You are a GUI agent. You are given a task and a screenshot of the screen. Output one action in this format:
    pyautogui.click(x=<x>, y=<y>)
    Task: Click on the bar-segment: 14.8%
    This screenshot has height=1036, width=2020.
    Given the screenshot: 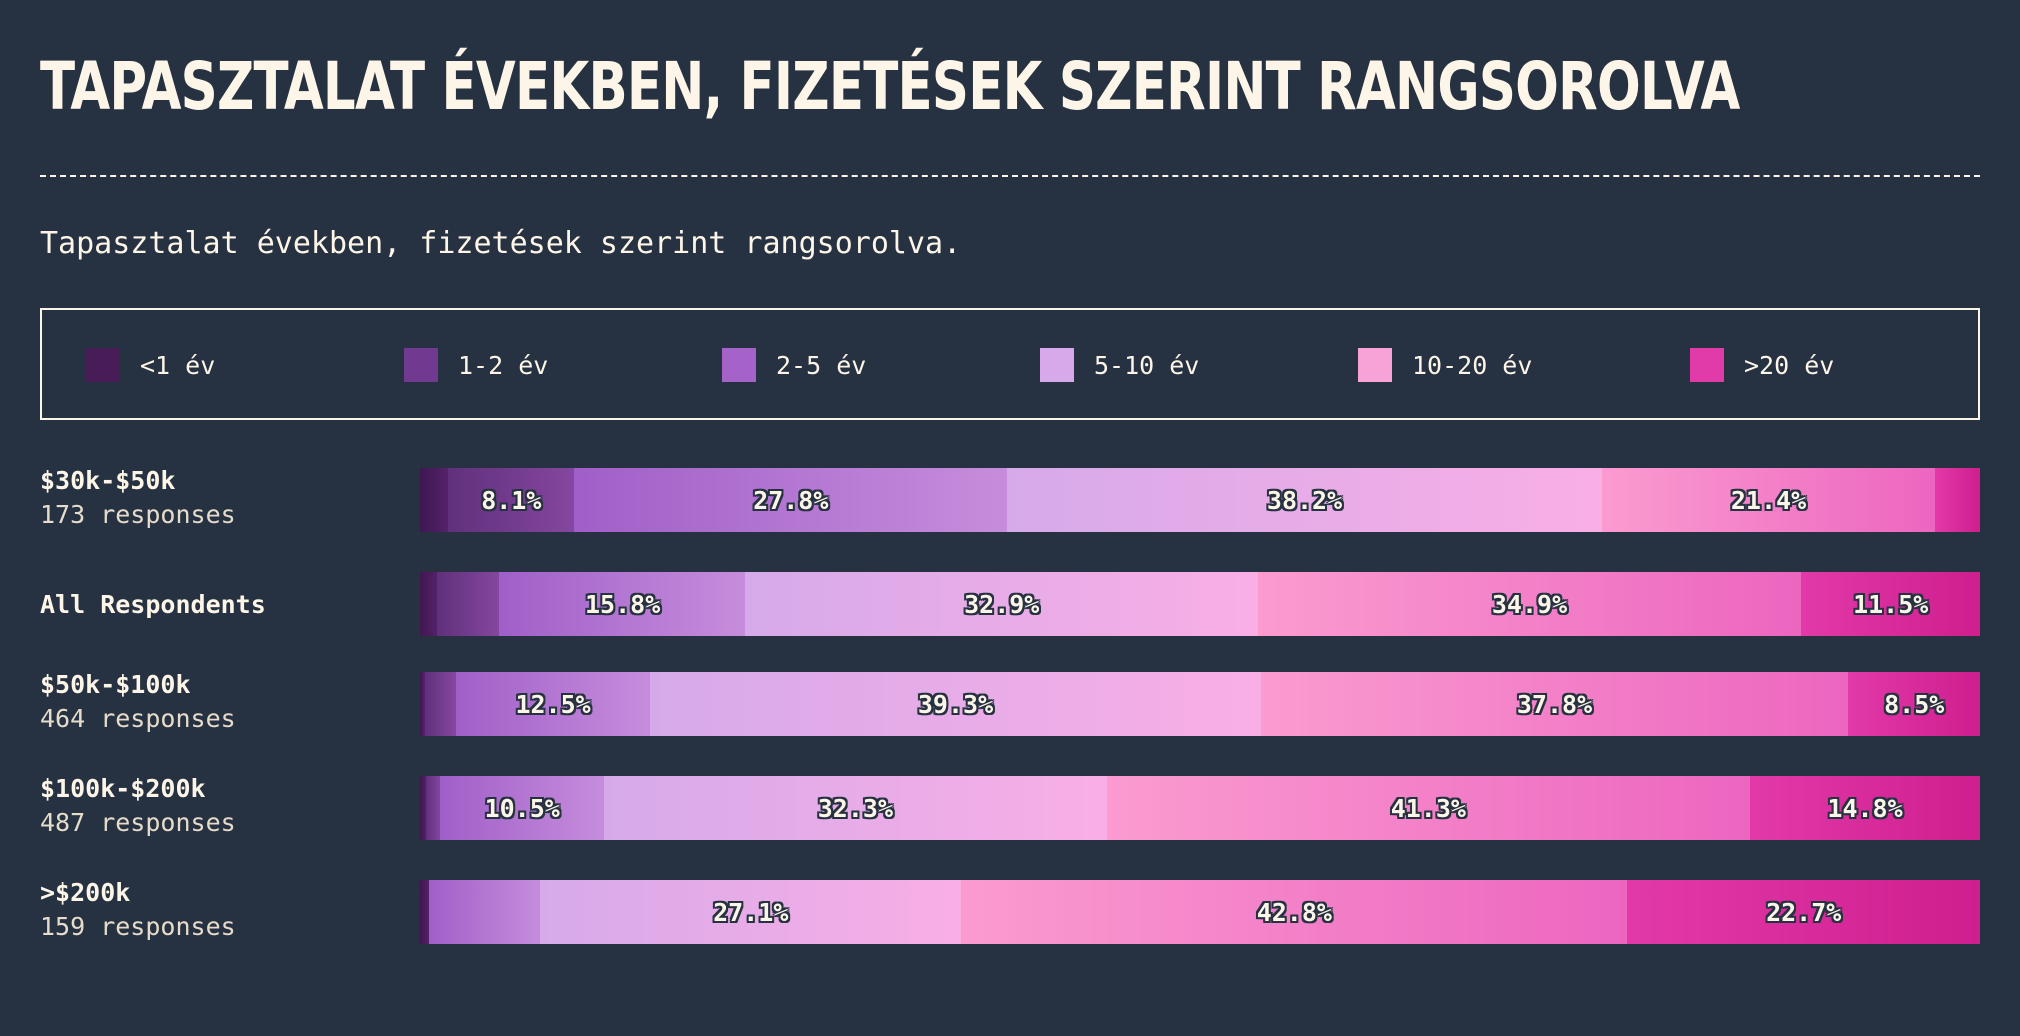 What is the action you would take?
    pyautogui.click(x=1865, y=808)
    